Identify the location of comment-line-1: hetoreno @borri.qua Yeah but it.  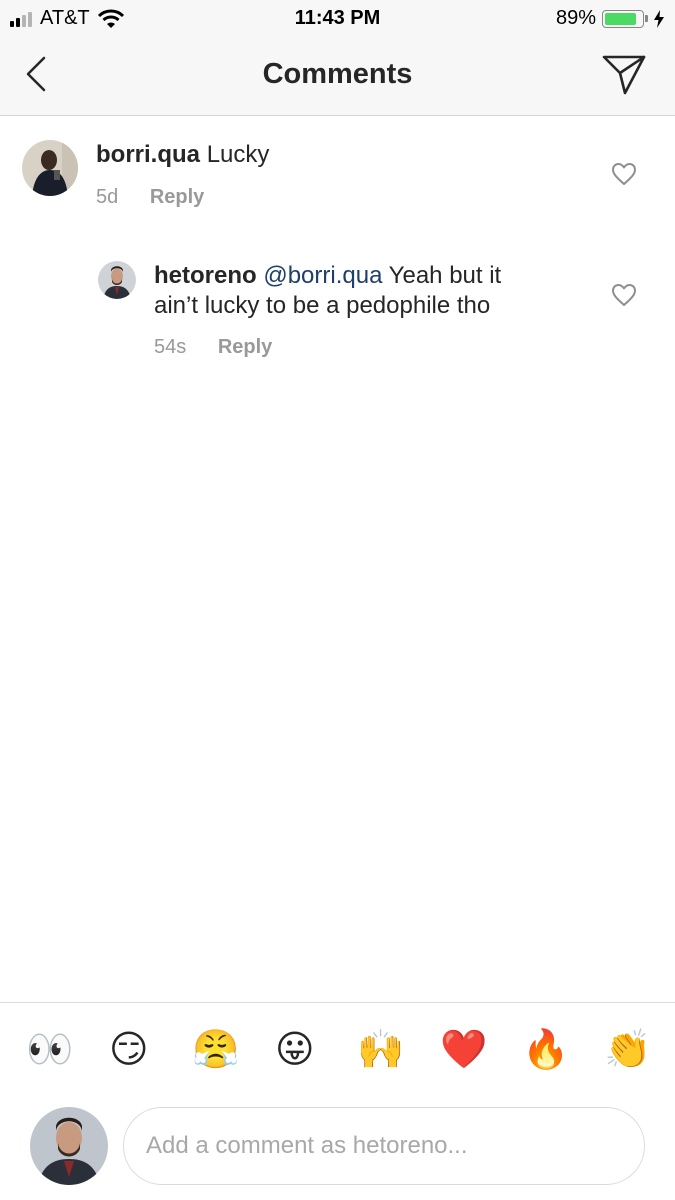
(374, 276).